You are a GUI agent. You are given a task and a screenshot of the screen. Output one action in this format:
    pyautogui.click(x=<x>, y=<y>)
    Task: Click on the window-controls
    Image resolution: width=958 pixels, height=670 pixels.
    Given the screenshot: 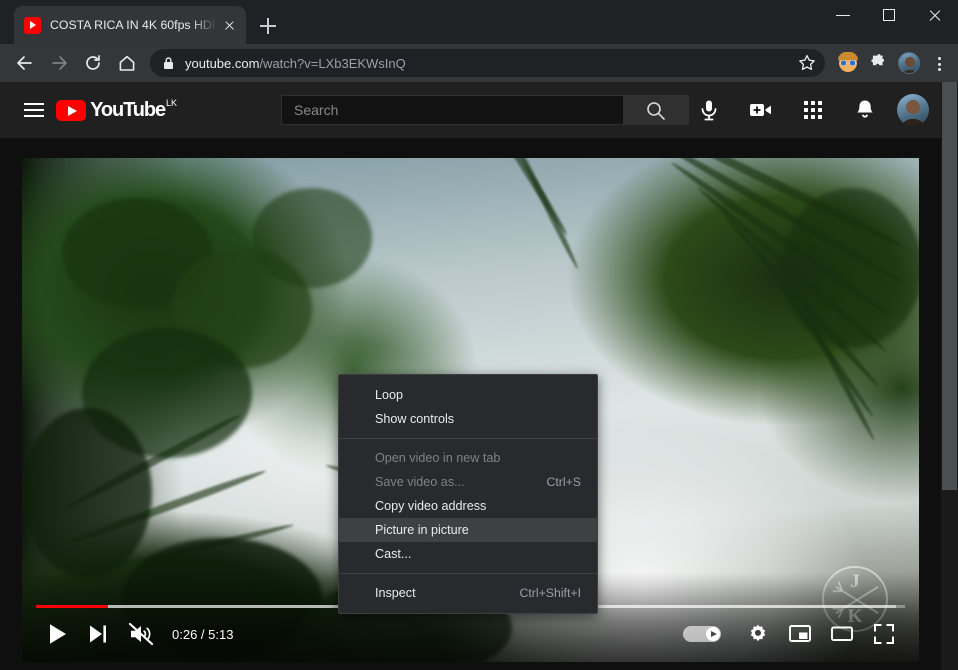 What is the action you would take?
    pyautogui.click(x=889, y=15)
    